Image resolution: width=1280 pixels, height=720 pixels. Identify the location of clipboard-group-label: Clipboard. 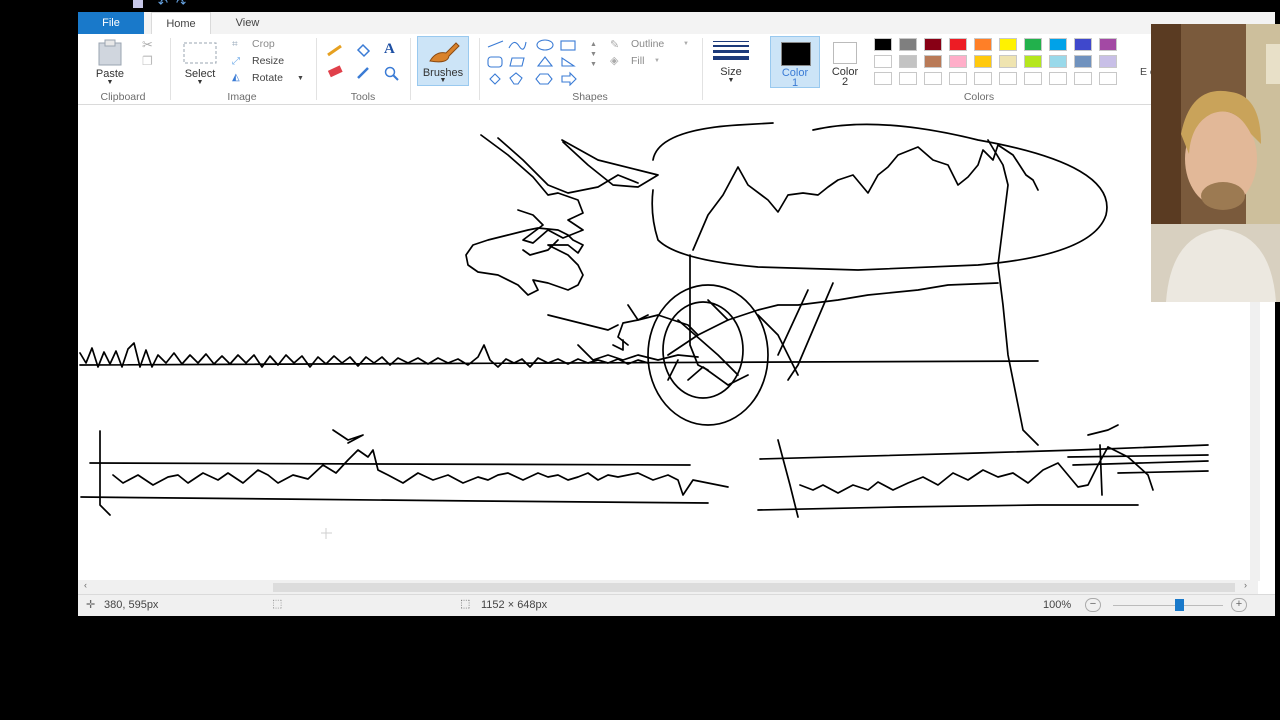
(123, 97).